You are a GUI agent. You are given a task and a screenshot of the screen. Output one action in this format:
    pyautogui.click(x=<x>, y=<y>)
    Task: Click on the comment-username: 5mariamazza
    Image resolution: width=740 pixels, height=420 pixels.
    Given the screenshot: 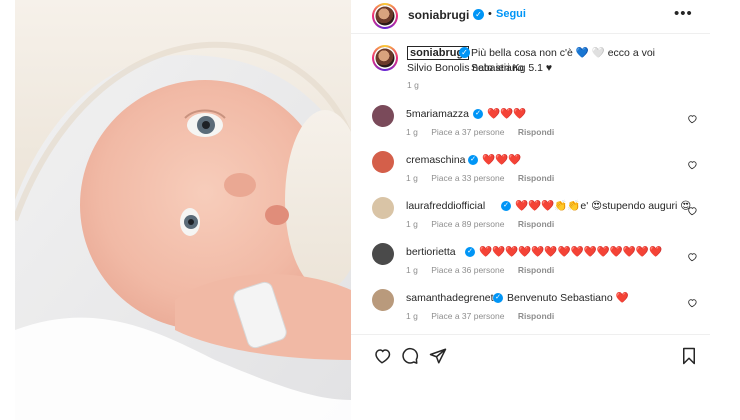 What is the action you would take?
    pyautogui.click(x=437, y=114)
    